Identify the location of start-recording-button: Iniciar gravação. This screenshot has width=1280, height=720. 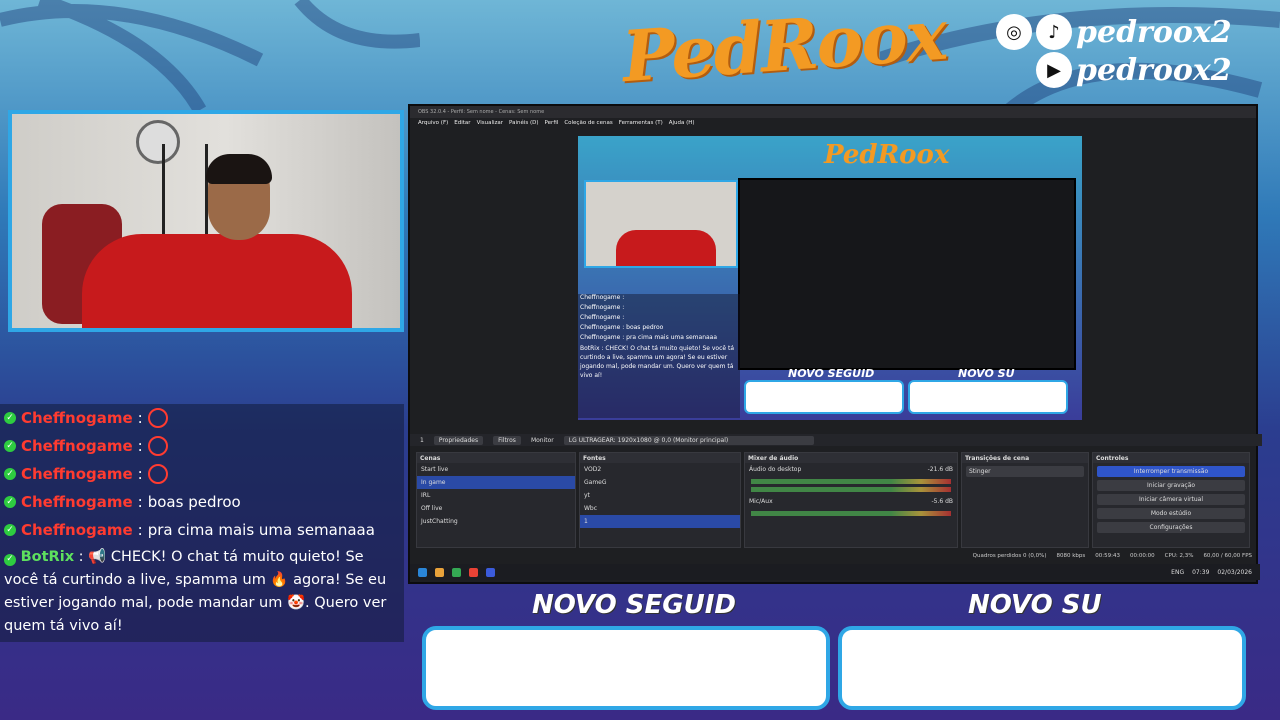
(1171, 485).